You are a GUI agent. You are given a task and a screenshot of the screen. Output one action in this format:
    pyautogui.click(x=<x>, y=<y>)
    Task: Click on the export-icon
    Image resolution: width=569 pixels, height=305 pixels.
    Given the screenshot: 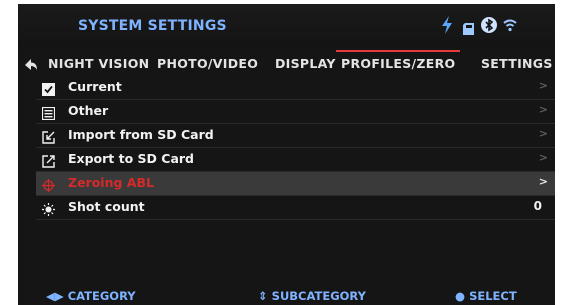 What is the action you would take?
    pyautogui.click(x=48, y=160)
    